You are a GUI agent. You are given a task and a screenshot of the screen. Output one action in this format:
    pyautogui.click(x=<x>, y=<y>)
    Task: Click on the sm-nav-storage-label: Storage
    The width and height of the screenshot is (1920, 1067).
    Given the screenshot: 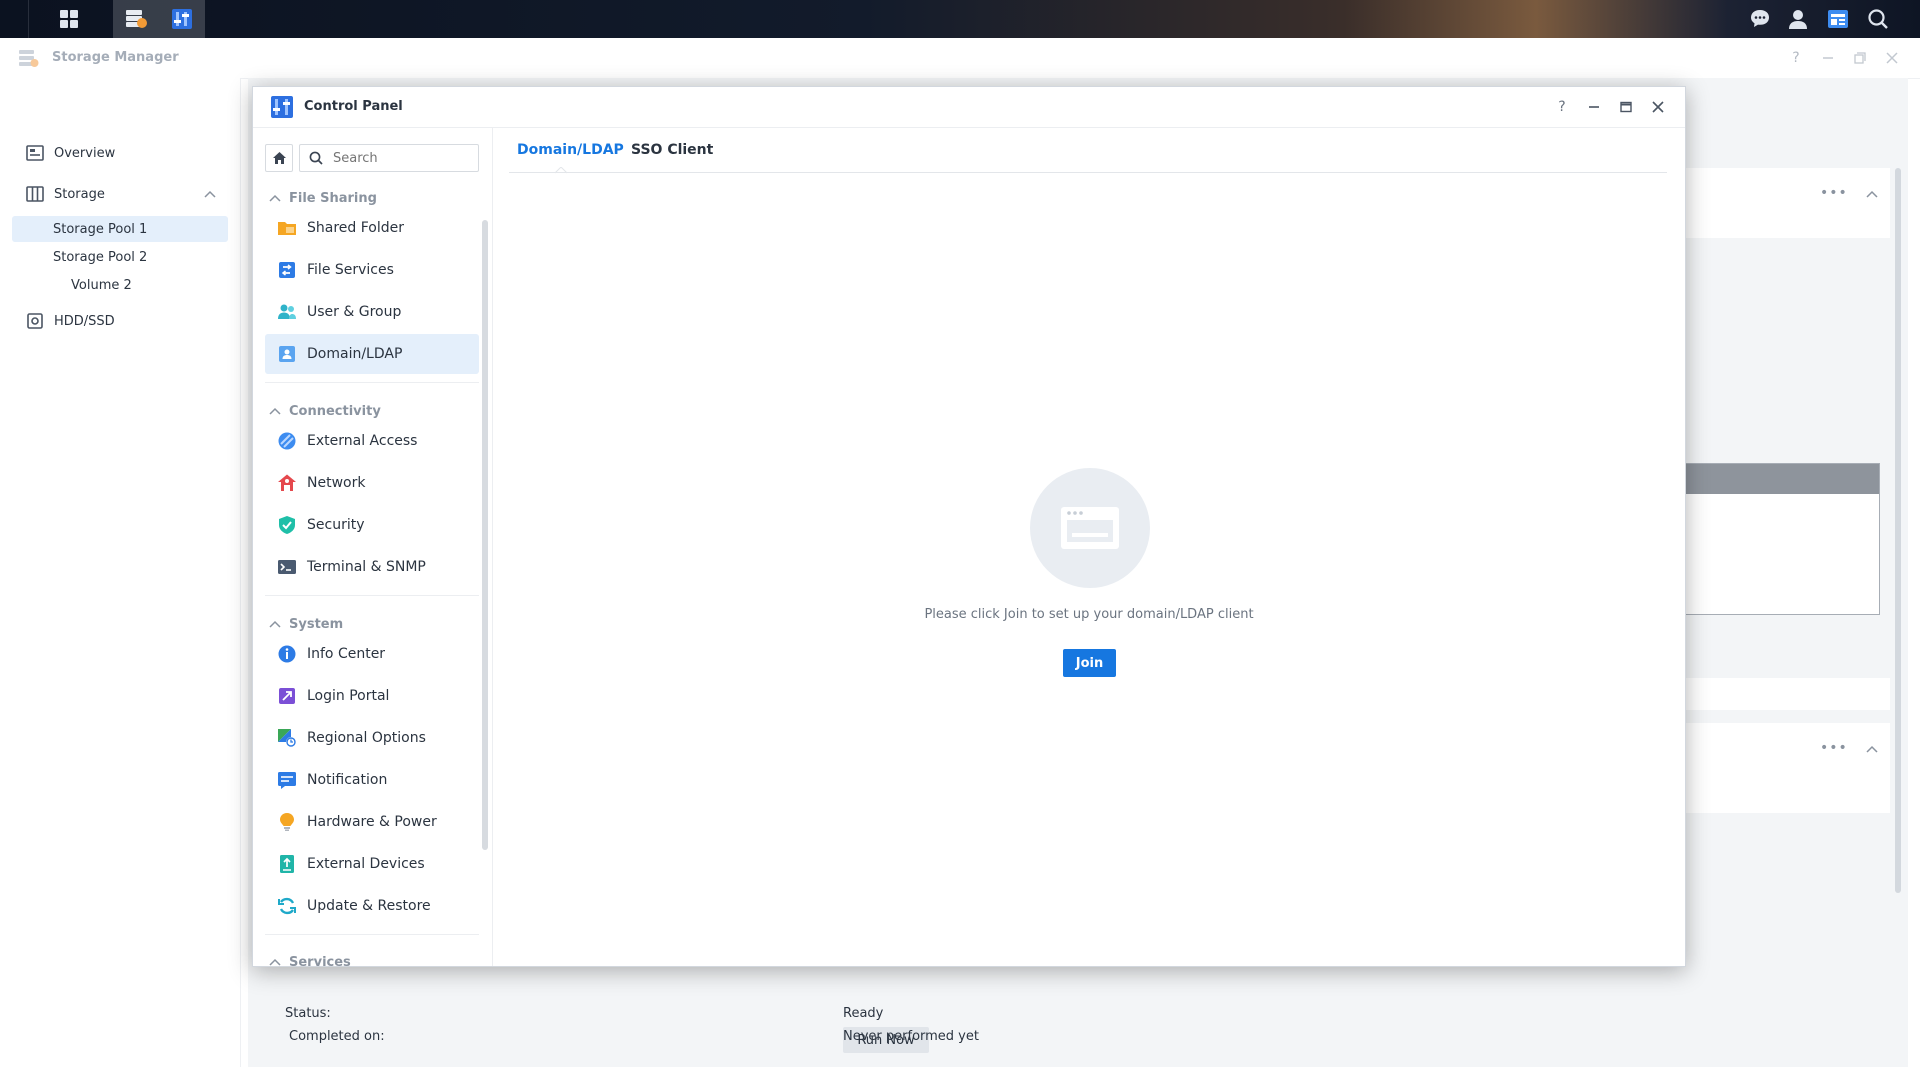 What is the action you would take?
    pyautogui.click(x=79, y=194)
    